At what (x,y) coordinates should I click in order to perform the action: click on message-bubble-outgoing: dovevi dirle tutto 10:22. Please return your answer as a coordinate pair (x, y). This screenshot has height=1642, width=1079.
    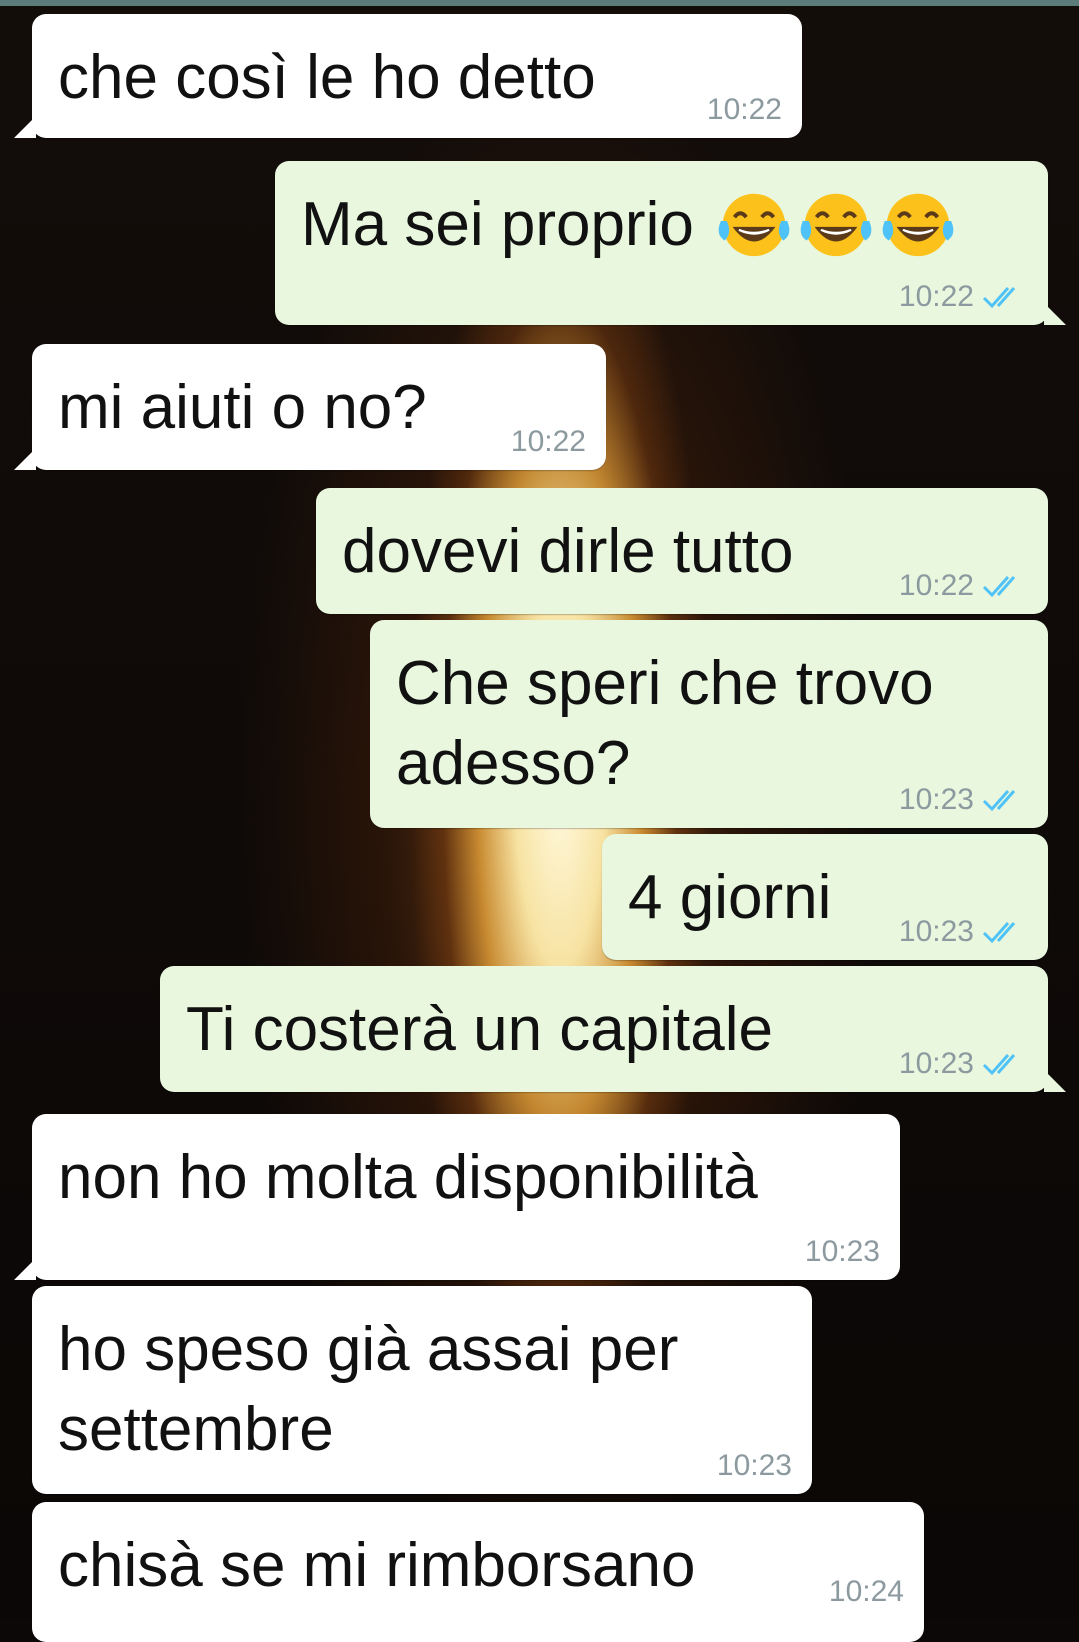
    Looking at the image, I should click on (682, 551).